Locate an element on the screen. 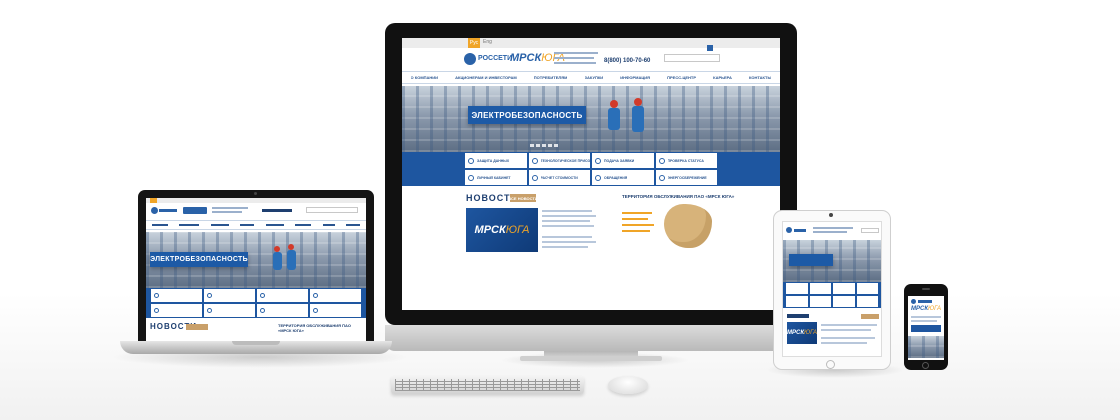  desktop-menu-item: Акционерам и инвесторам is located at coordinates (486, 77).